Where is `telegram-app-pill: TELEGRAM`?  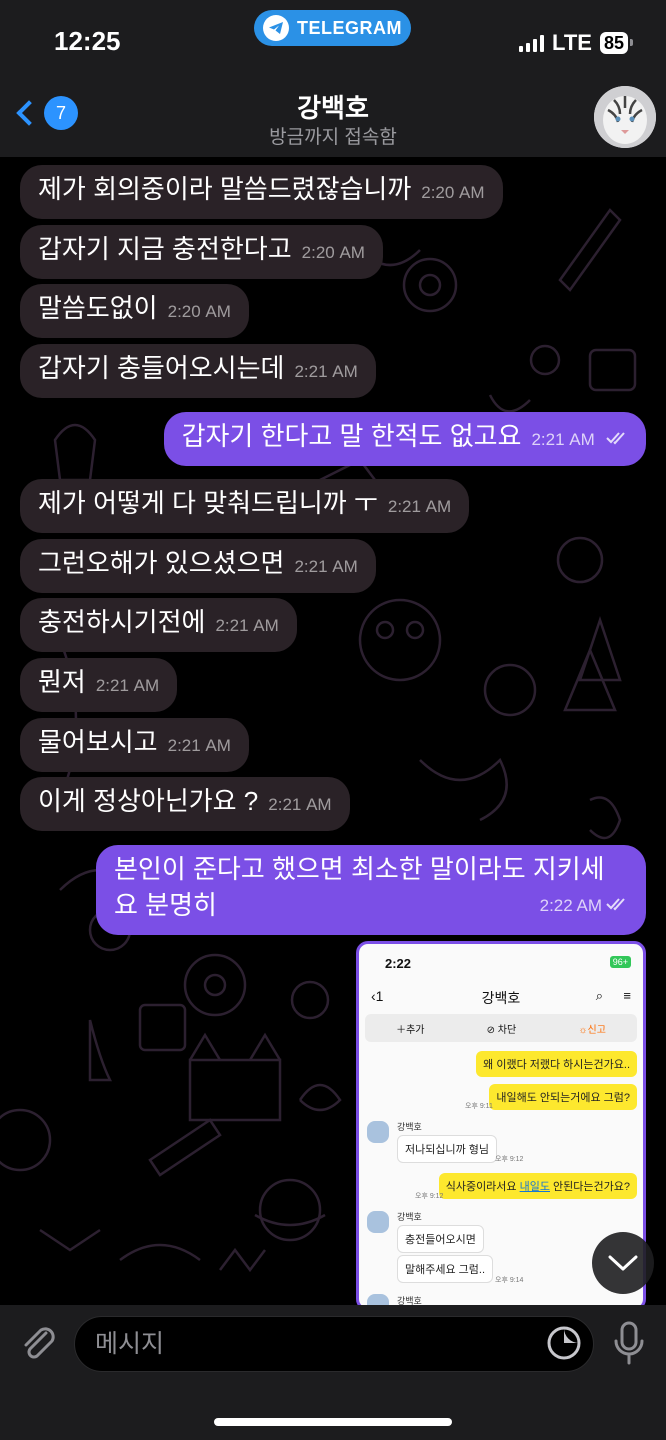
telegram-app-pill: TELEGRAM is located at coordinates (332, 28).